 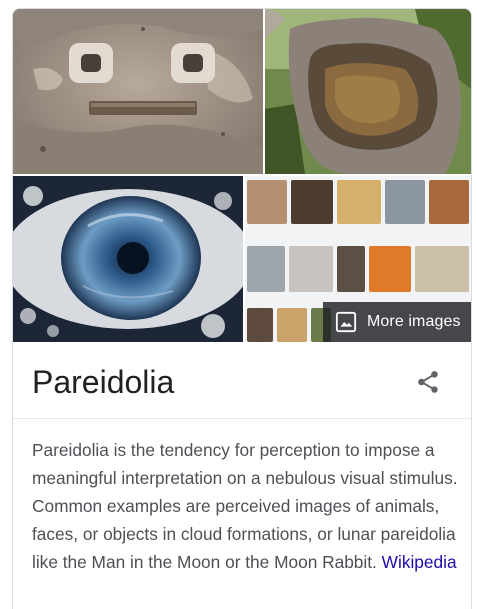 What do you see at coordinates (368, 91) in the screenshot?
I see `tree-hollow-image` at bounding box center [368, 91].